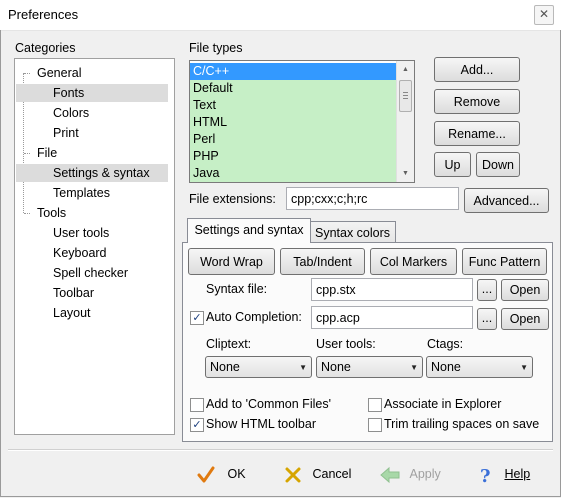  I want to click on tab-syntax-colors: Syntax colors, so click(352, 232).